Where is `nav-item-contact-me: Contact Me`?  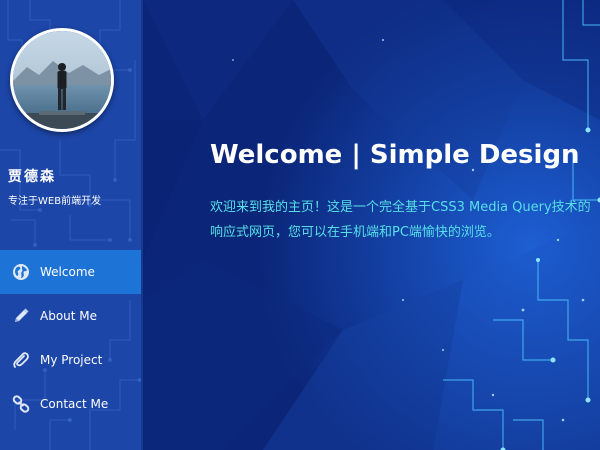 nav-item-contact-me: Contact Me is located at coordinates (70, 404).